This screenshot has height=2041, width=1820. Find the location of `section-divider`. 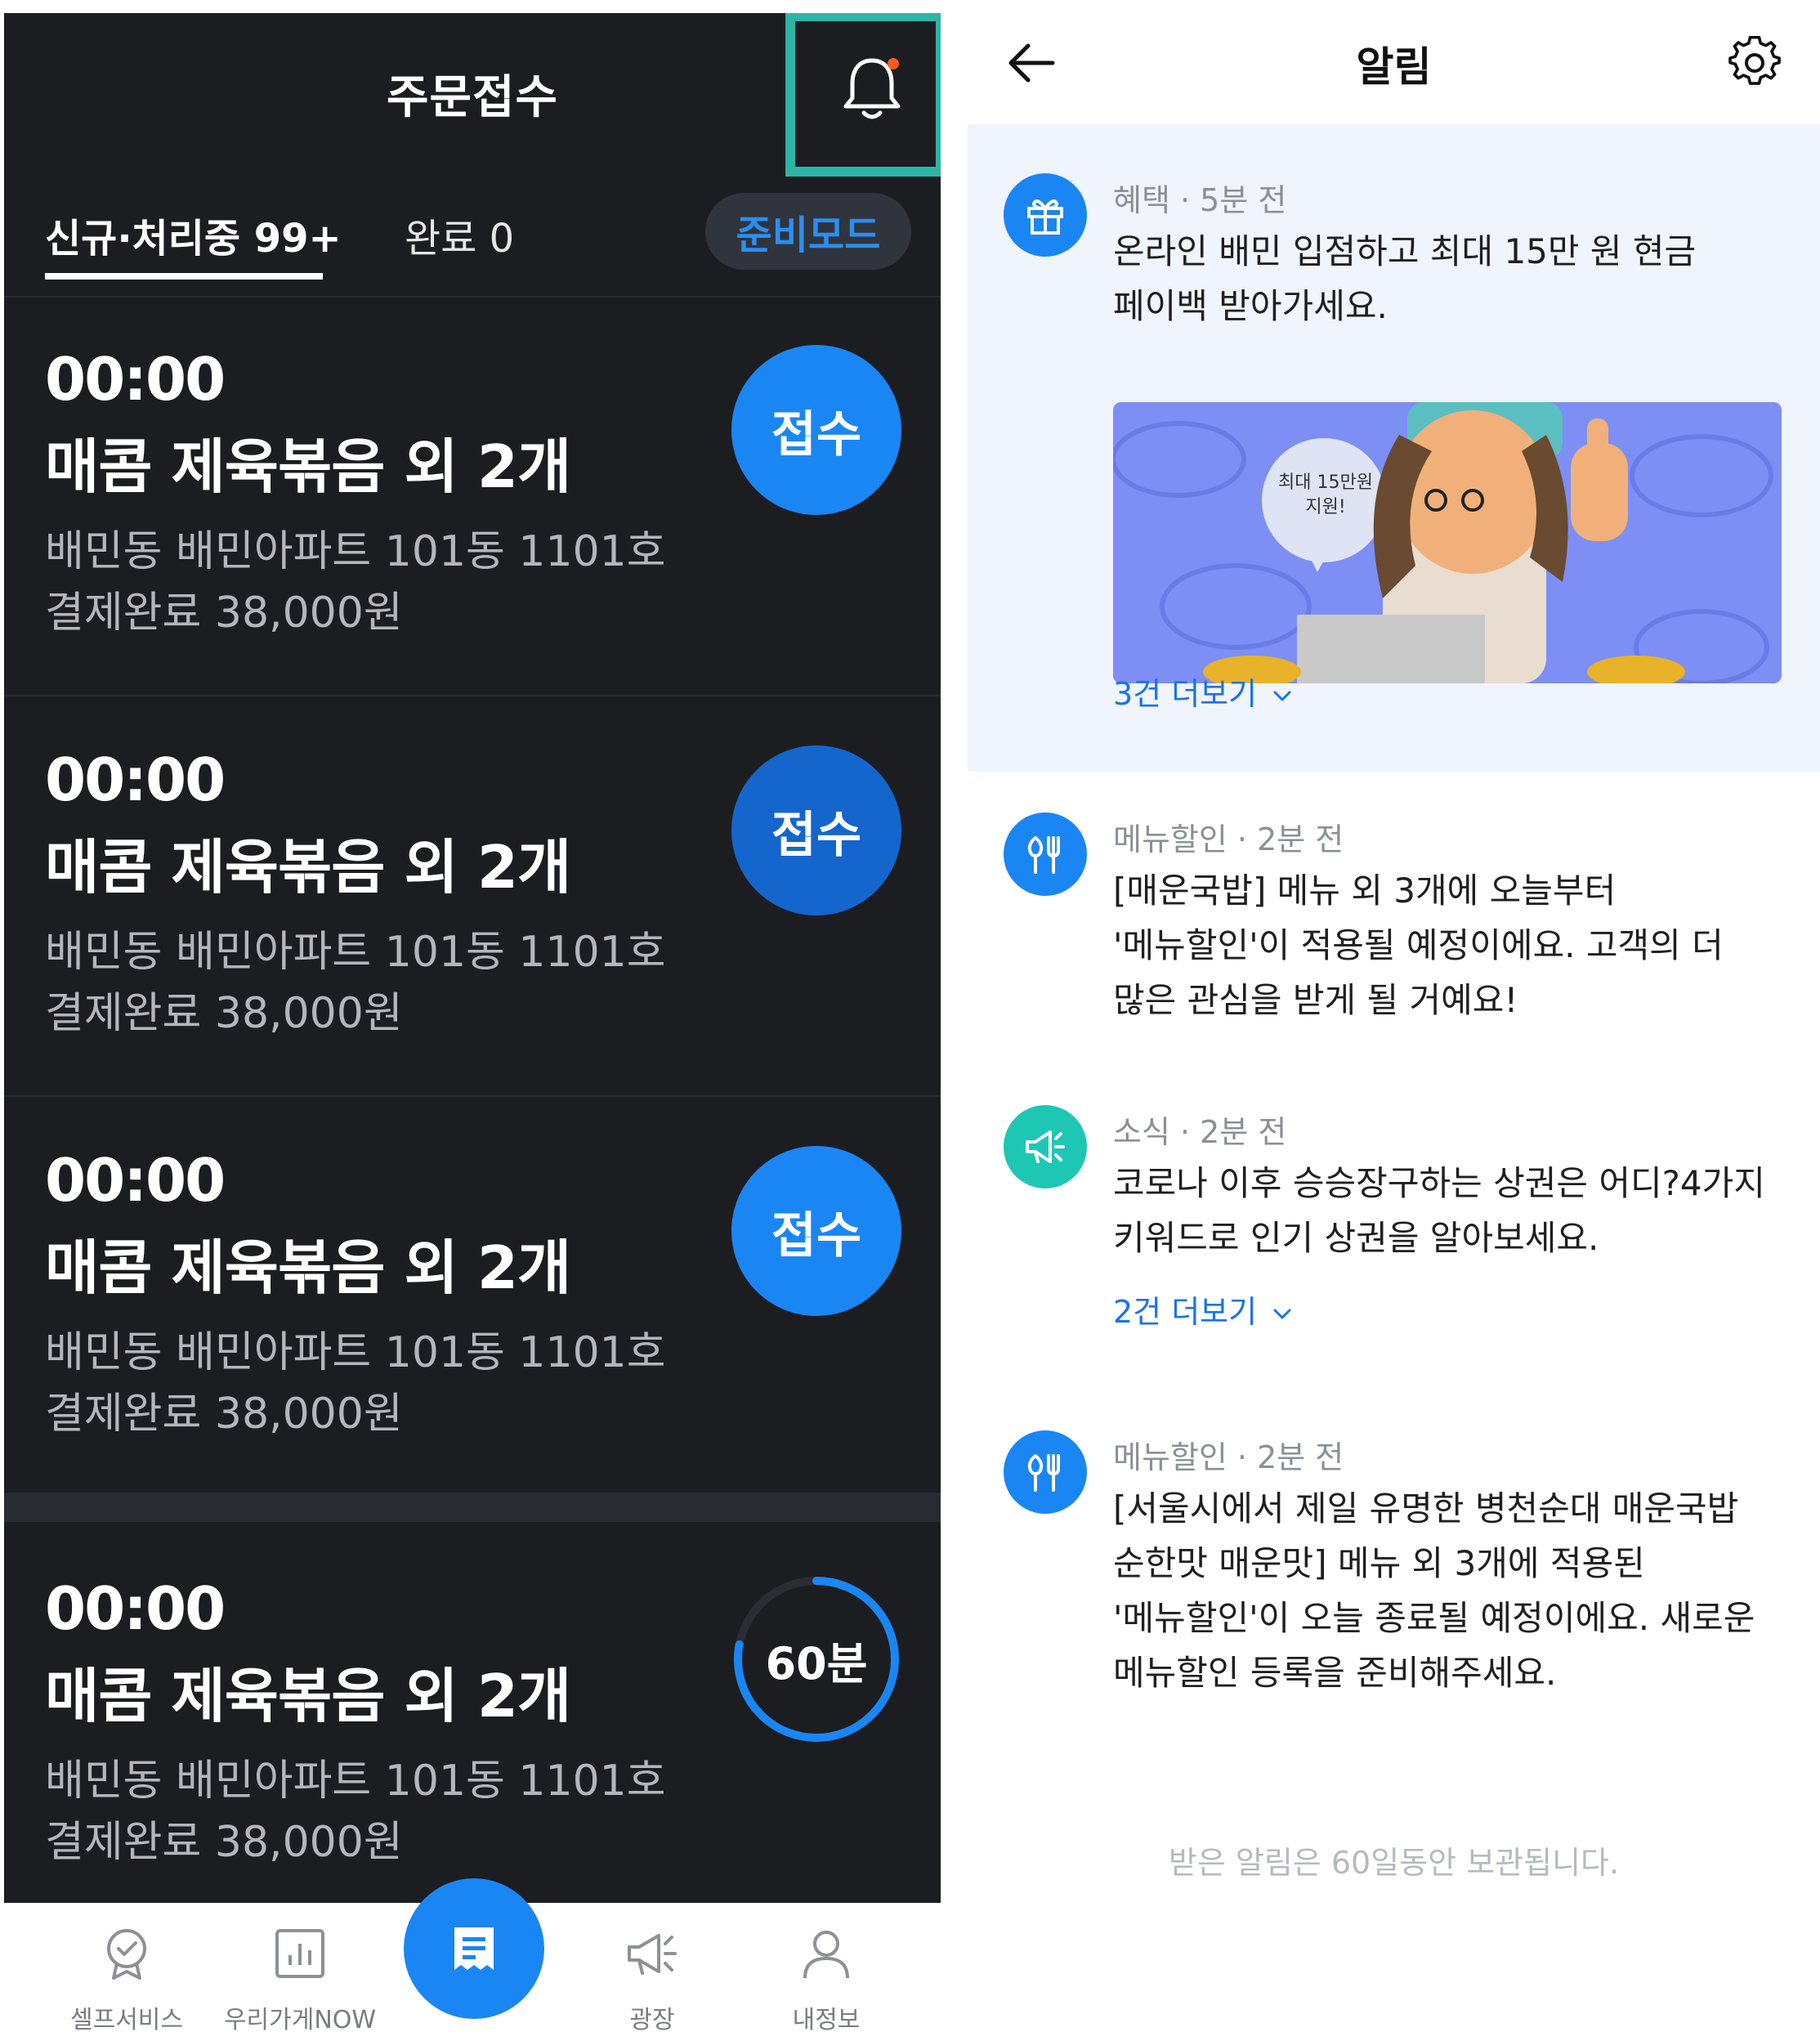

section-divider is located at coordinates (472, 1507).